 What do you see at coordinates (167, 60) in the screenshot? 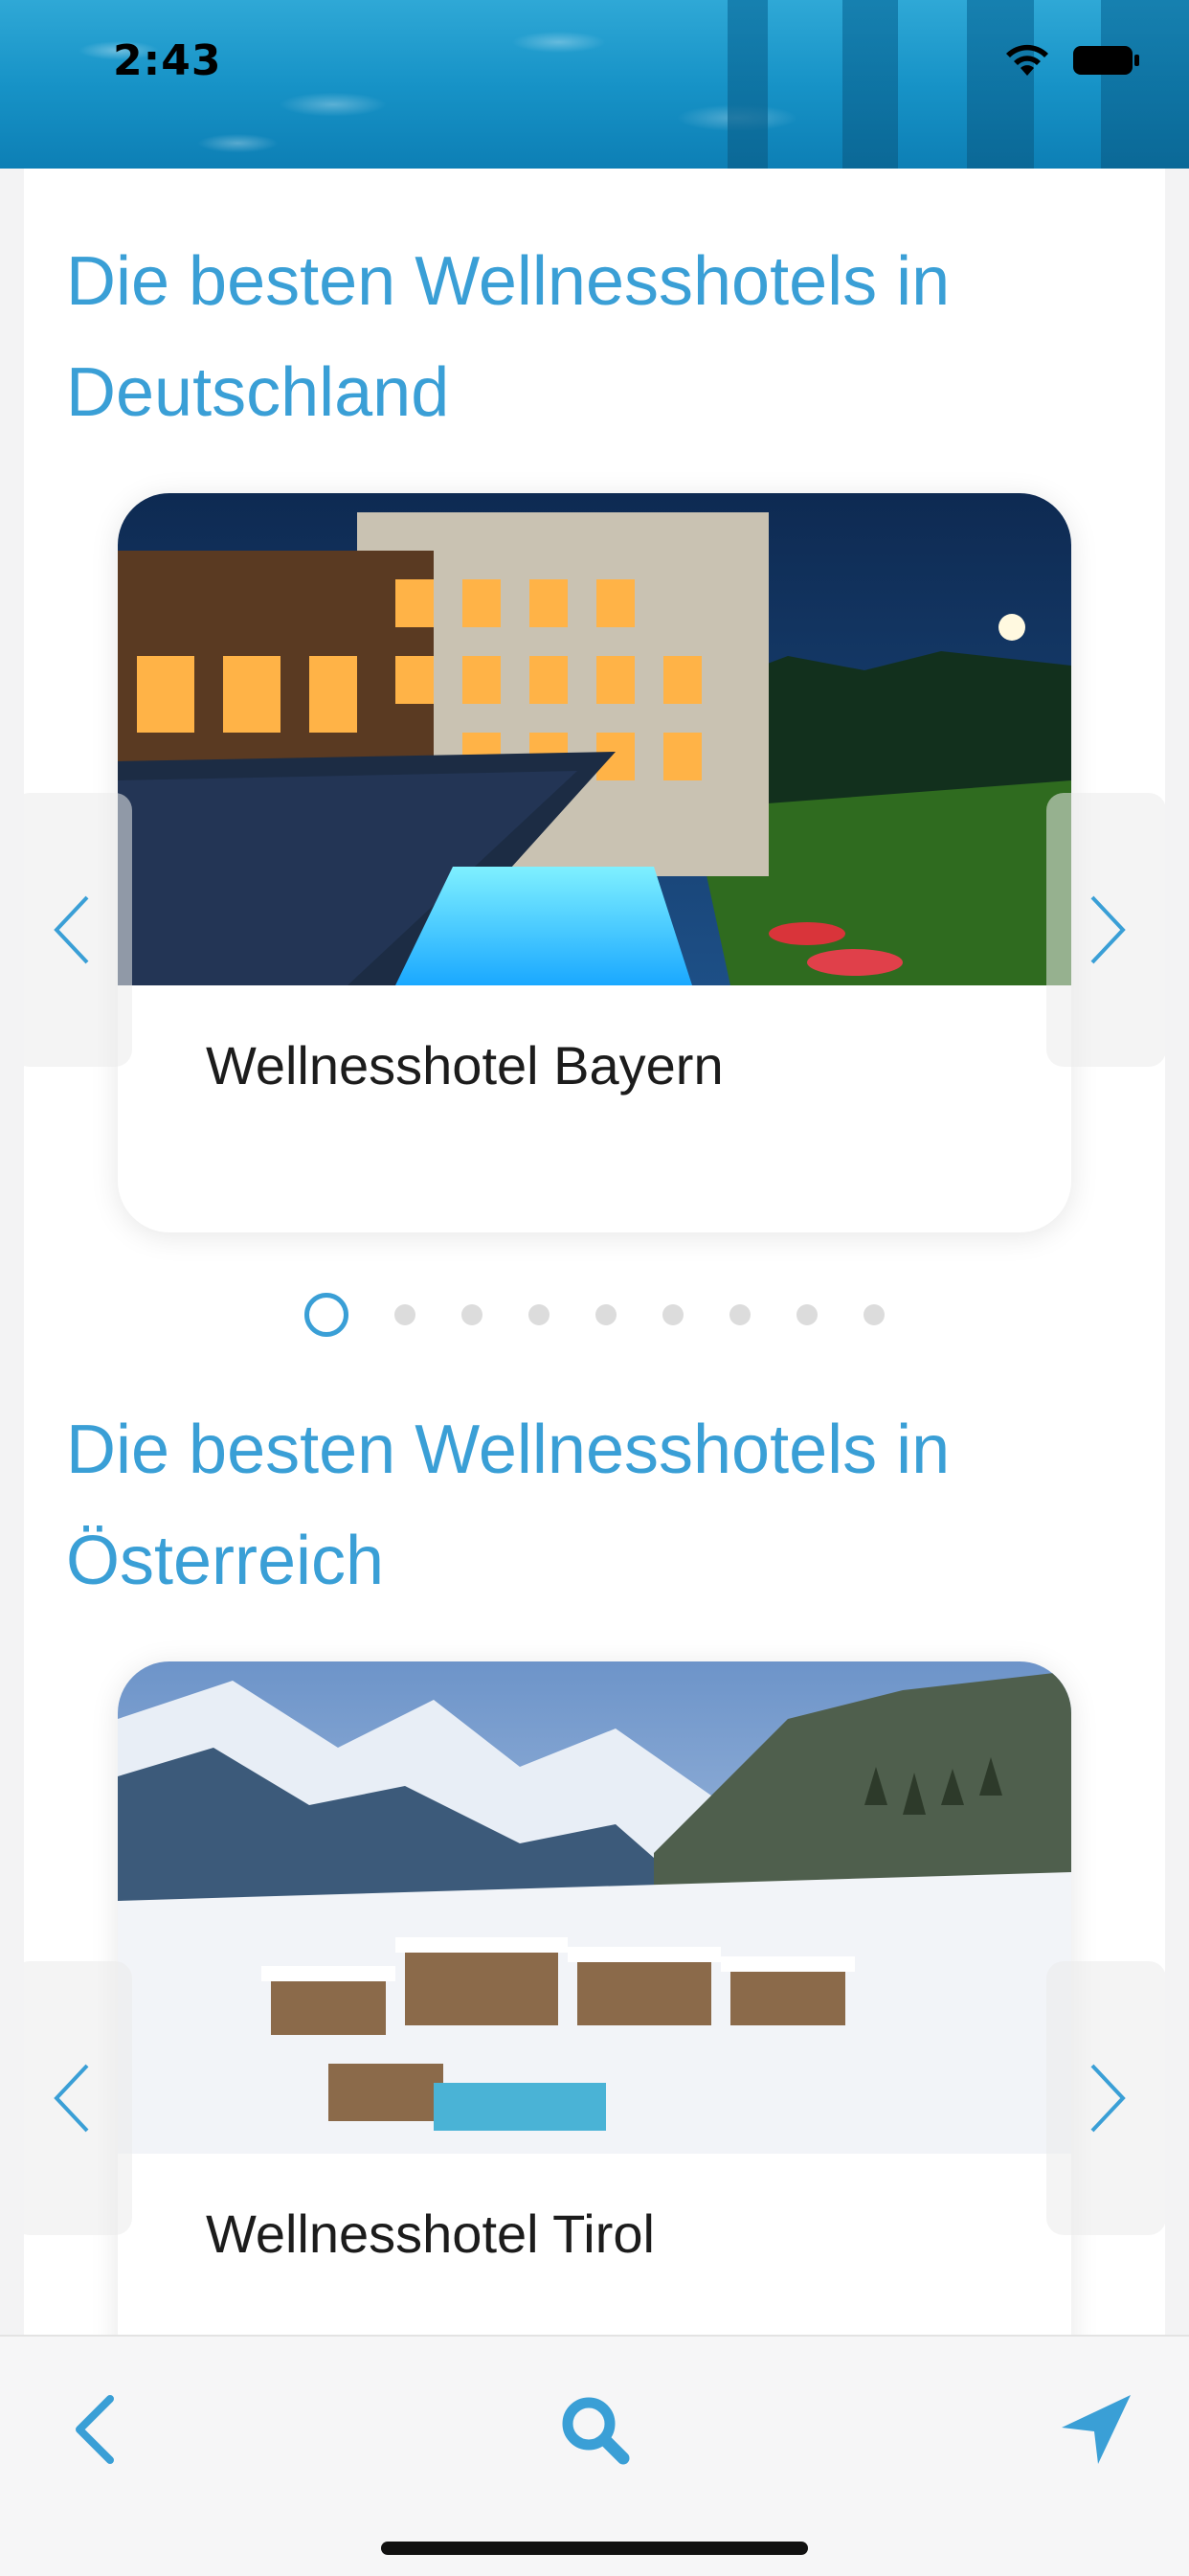
I see `status-time: 2:43` at bounding box center [167, 60].